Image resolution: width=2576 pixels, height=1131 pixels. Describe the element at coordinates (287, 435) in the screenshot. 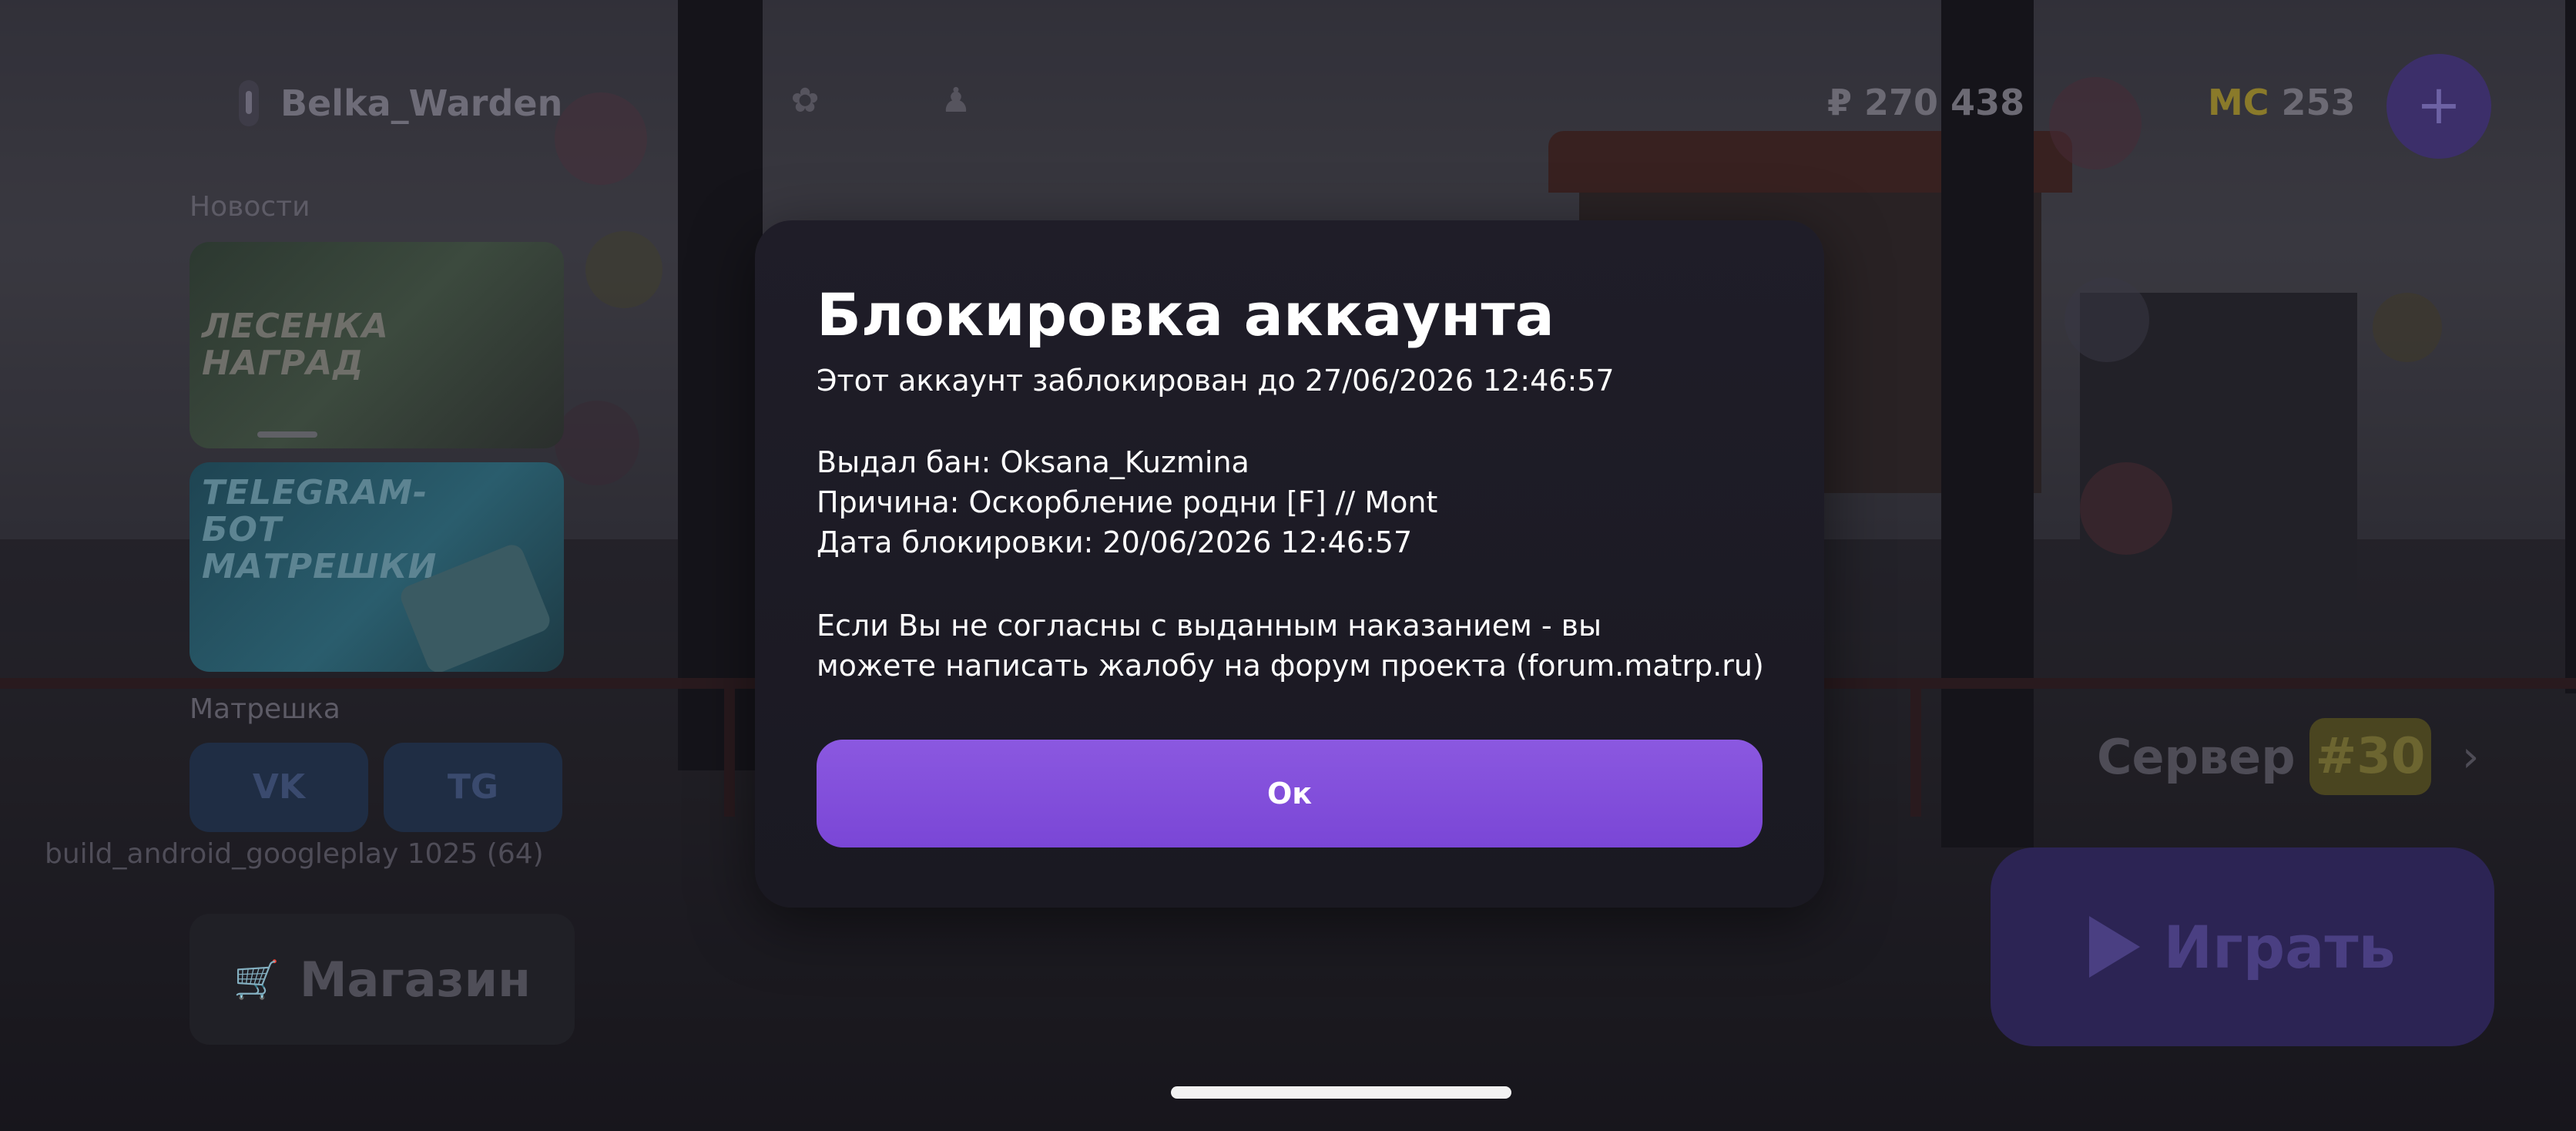

I see `carousel-indicator` at that location.